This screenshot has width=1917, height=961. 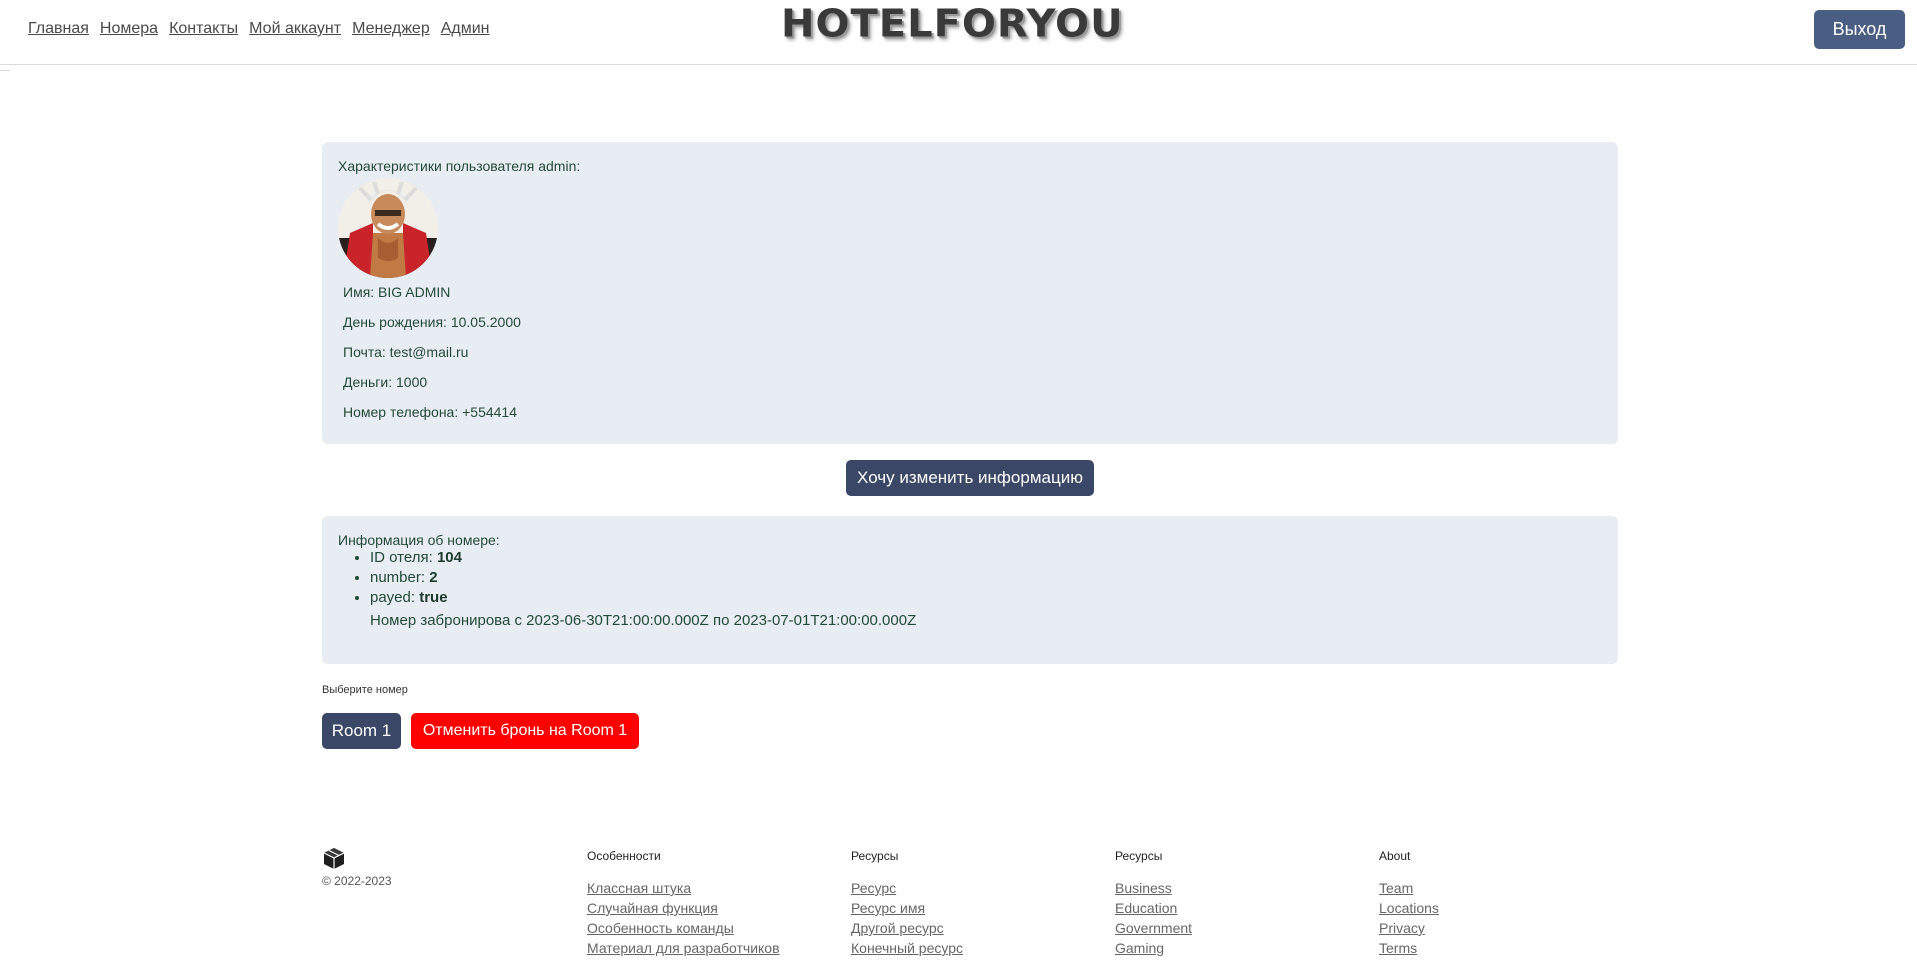 What do you see at coordinates (624, 856) in the screenshot?
I see `footer-column-title: Особенности` at bounding box center [624, 856].